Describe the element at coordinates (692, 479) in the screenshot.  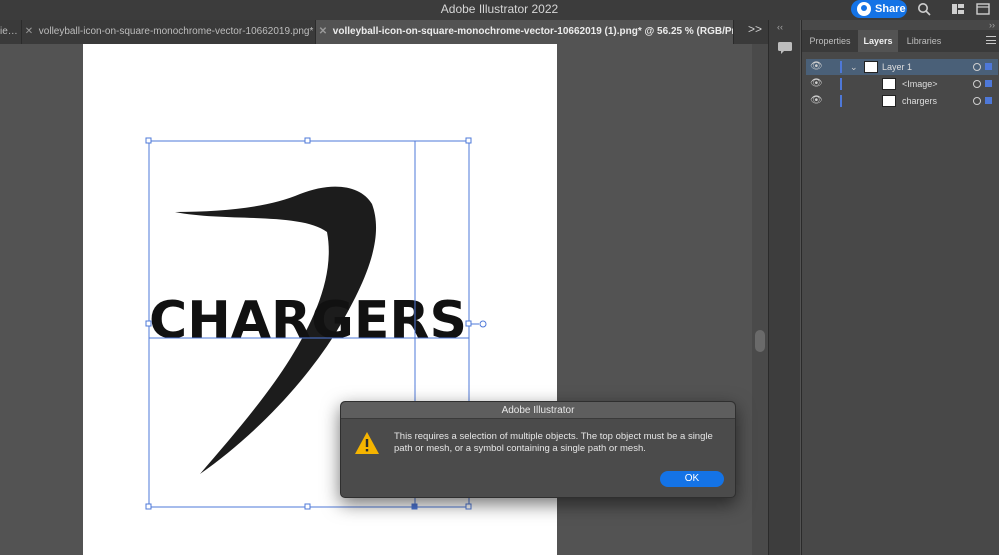
I see `ok-button: OK` at that location.